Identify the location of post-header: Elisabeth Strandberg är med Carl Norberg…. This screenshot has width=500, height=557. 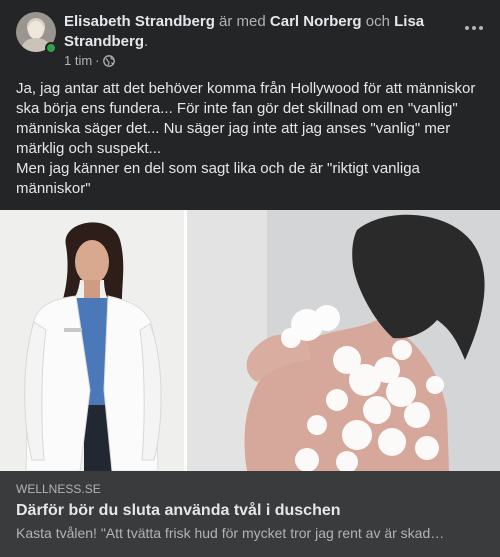
(250, 41).